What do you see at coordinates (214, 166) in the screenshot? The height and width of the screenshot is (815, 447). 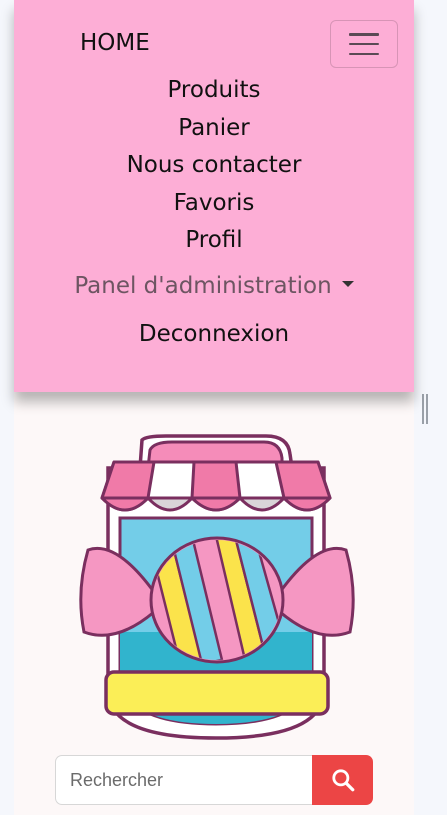 I see `nav-item-nous-contacter: Nous contacter` at bounding box center [214, 166].